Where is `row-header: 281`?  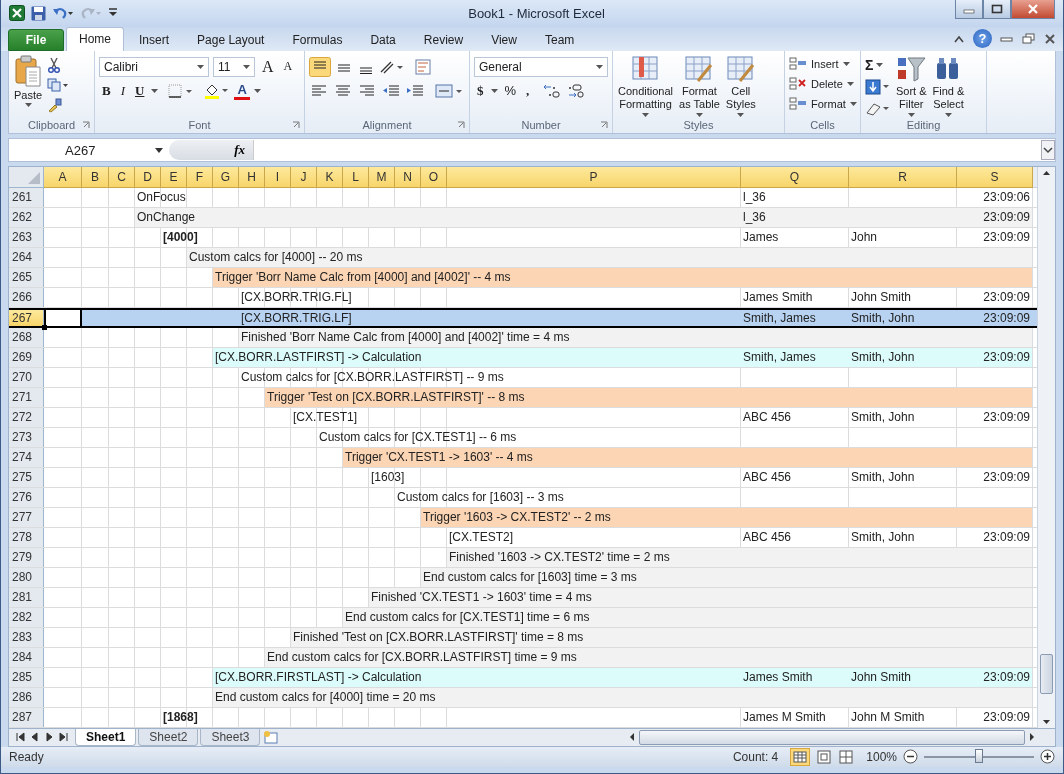
row-header: 281 is located at coordinates (26, 597).